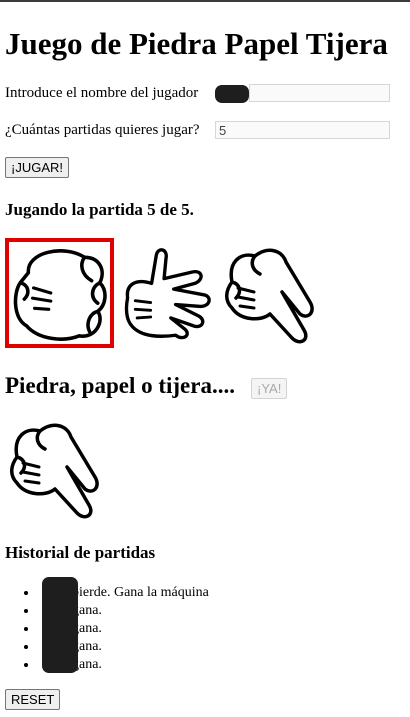  I want to click on games-count-label: ¿Cuántas partidas quieres jugar?, so click(102, 130).